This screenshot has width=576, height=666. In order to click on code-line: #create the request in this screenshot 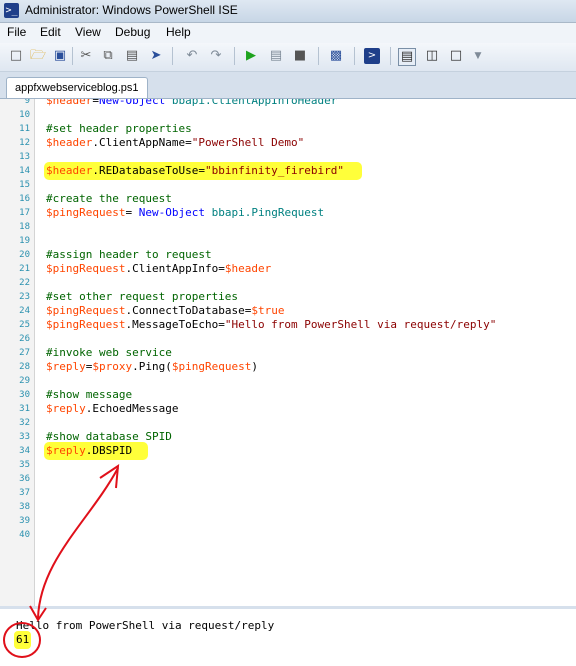, I will do `click(109, 198)`.